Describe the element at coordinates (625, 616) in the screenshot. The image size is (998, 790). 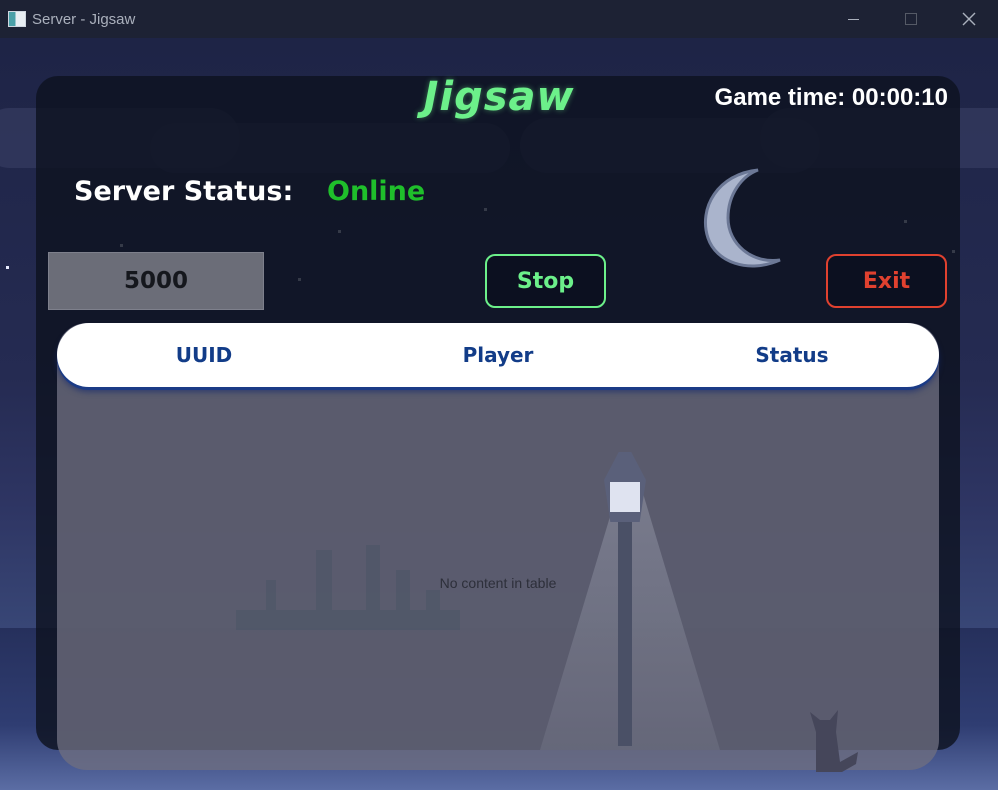
I see `lamp-post` at that location.